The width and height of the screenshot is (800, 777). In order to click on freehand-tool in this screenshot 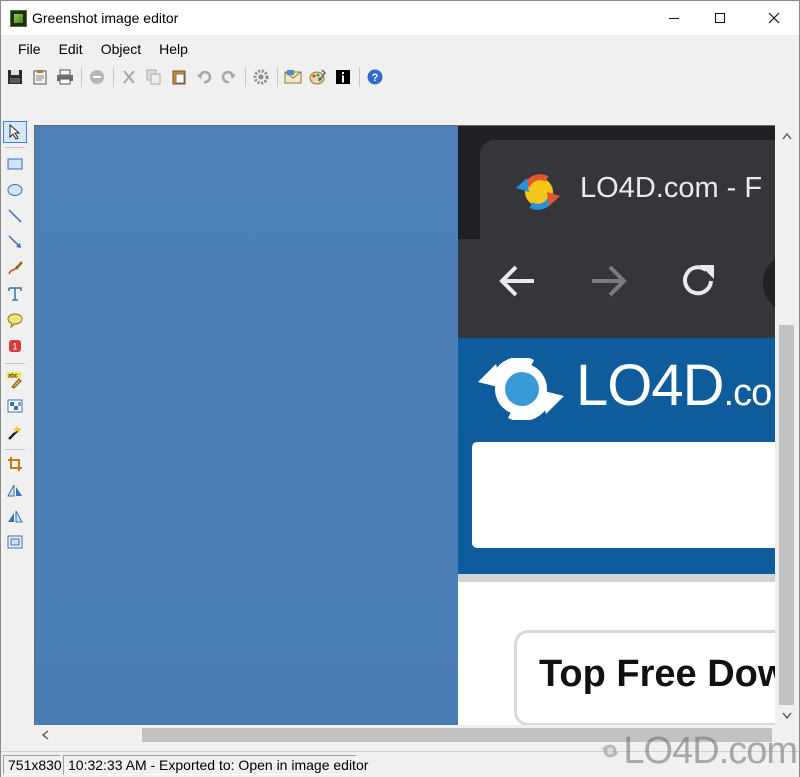, I will do `click(15, 268)`.